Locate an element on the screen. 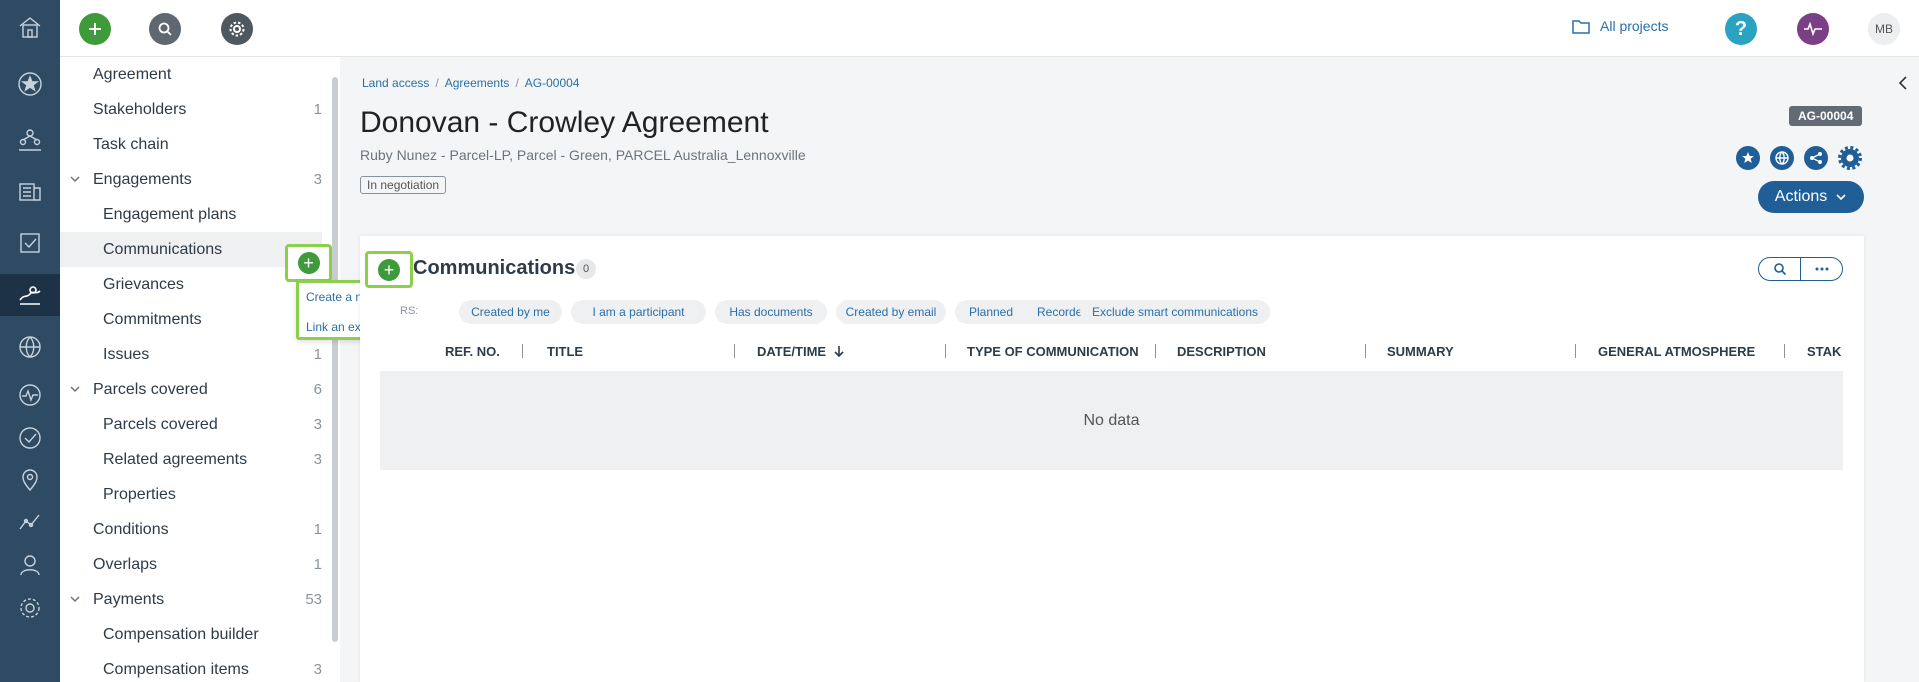 The height and width of the screenshot is (682, 1919). breadcrumb-land-access: Land access is located at coordinates (395, 83).